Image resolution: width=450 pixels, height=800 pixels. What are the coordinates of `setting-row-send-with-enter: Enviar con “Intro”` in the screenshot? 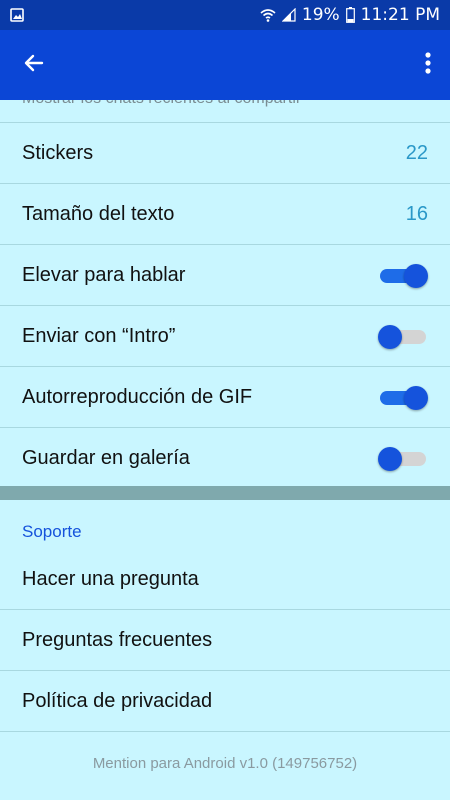 It's located at (225, 336).